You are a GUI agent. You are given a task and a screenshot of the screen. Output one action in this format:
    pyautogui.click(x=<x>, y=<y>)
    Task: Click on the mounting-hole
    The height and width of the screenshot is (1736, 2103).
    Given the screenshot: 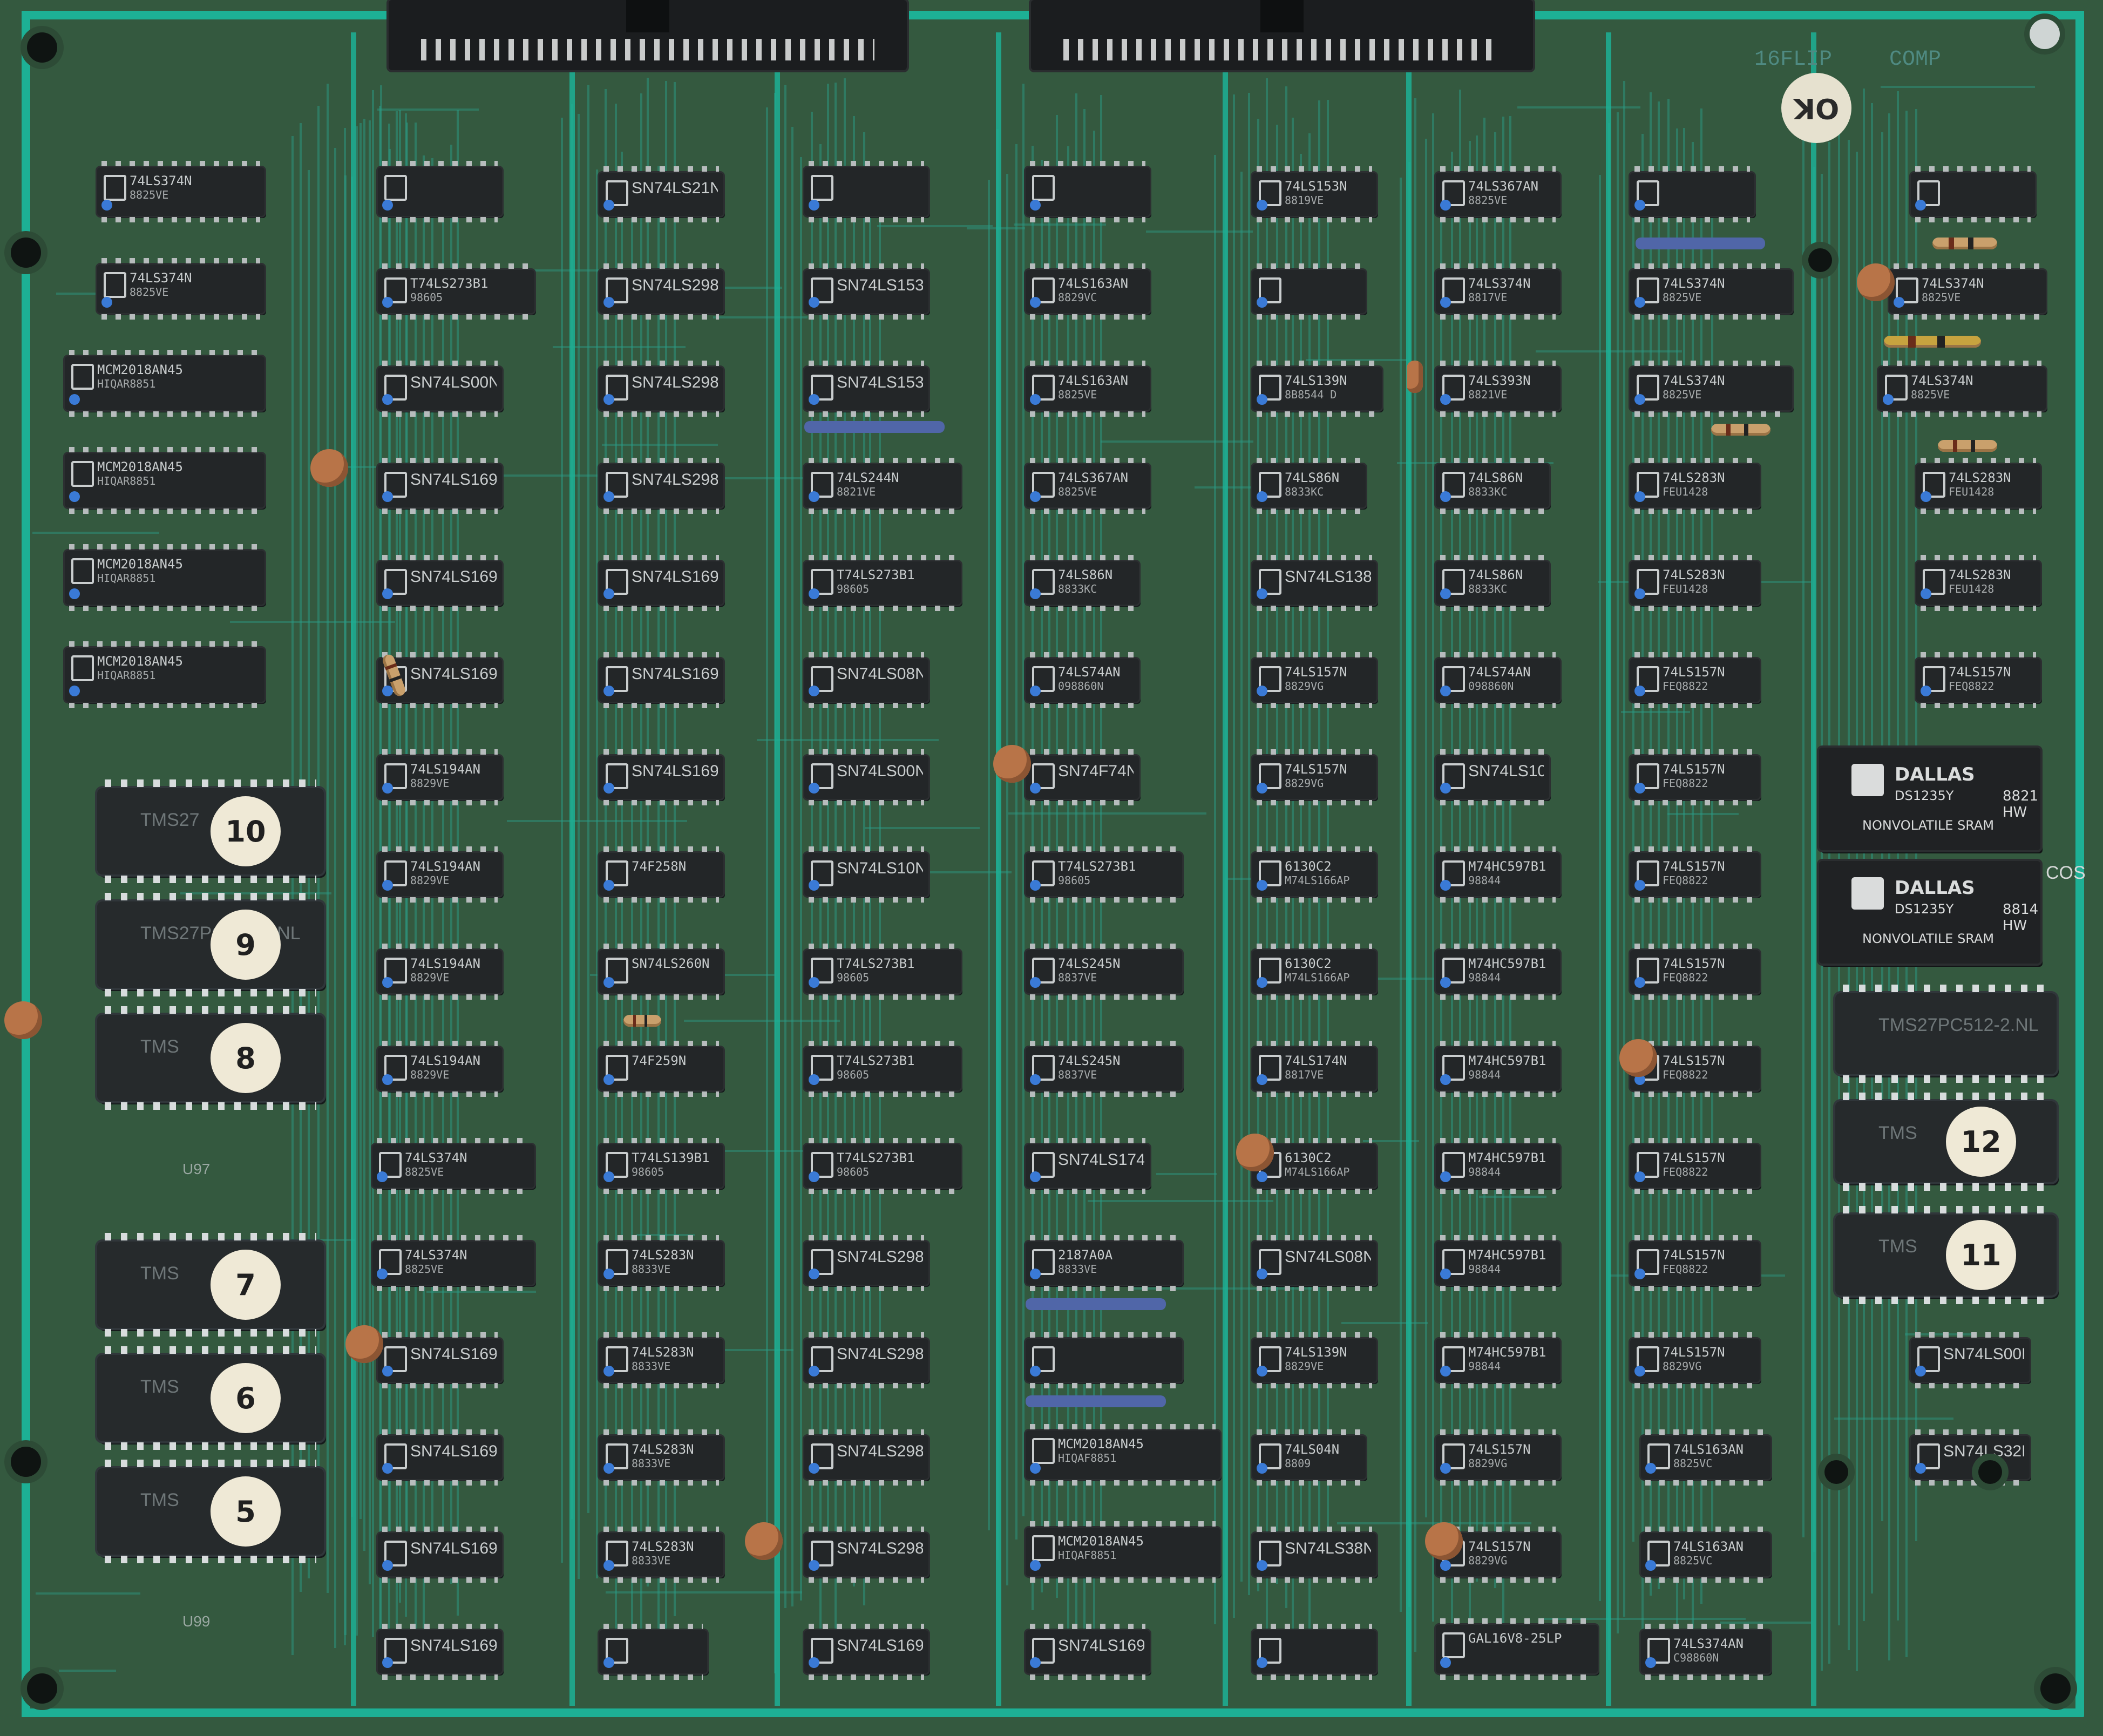 What is the action you would take?
    pyautogui.click(x=26, y=253)
    